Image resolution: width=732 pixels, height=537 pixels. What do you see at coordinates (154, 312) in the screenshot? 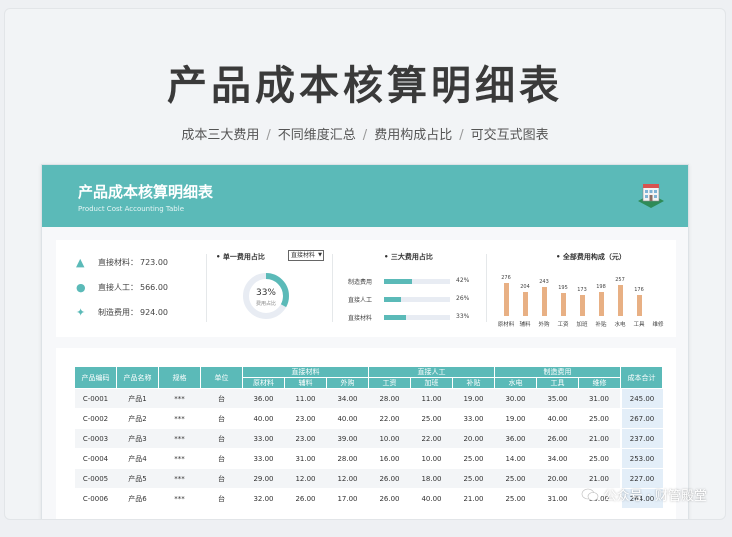
I see `cost-value: 924.00` at bounding box center [154, 312].